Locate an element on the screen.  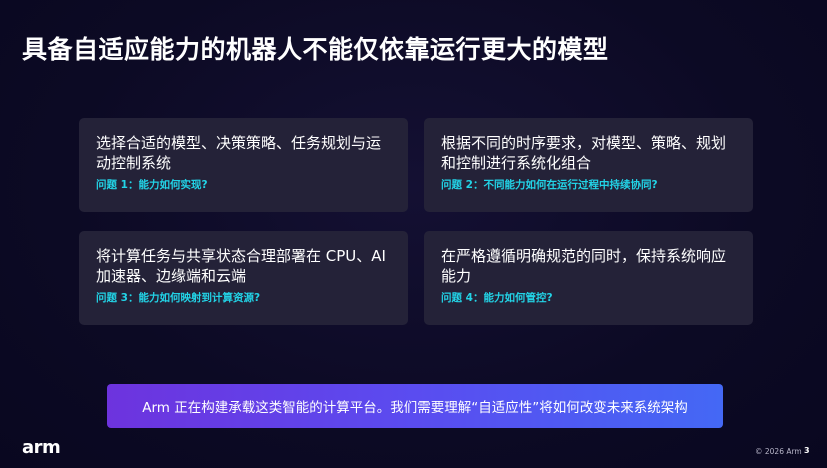
card-capability-implementation: 选择合适的模型、决策策略、任务规划与运动控制系统 问题 1：能力如何实现? is located at coordinates (243, 165).